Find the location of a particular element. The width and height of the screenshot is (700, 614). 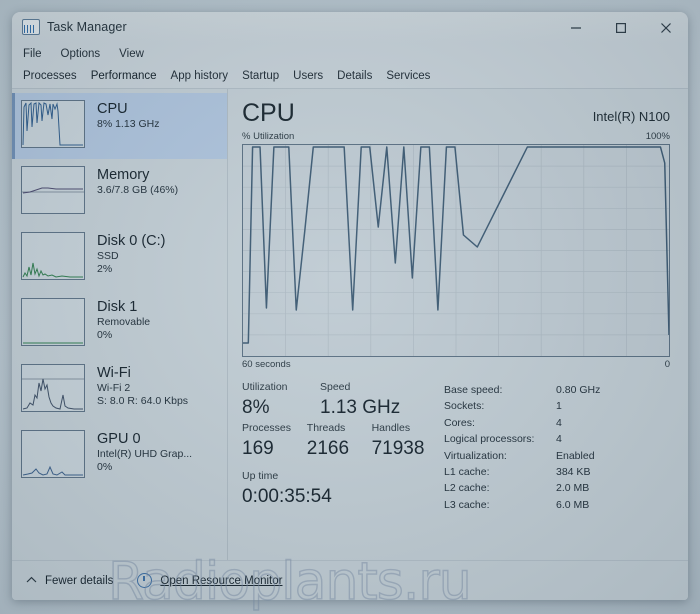

disk1-thumbnail-graph is located at coordinates (53, 322).